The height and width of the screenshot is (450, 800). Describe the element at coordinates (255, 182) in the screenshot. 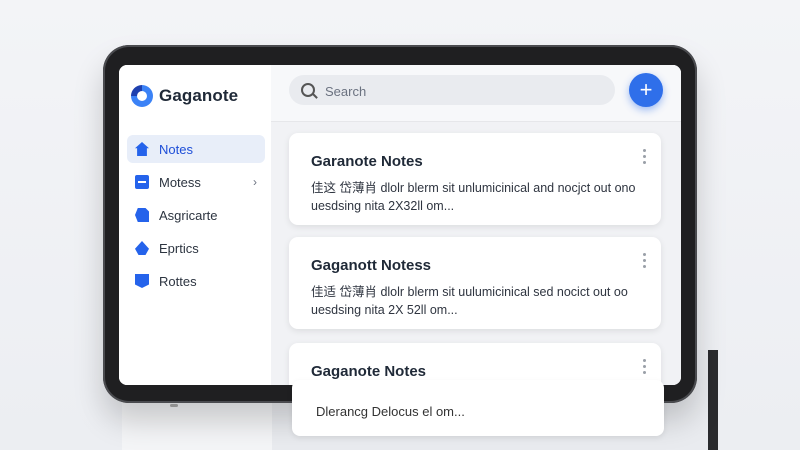

I see `chevron-right-icon: ›` at that location.